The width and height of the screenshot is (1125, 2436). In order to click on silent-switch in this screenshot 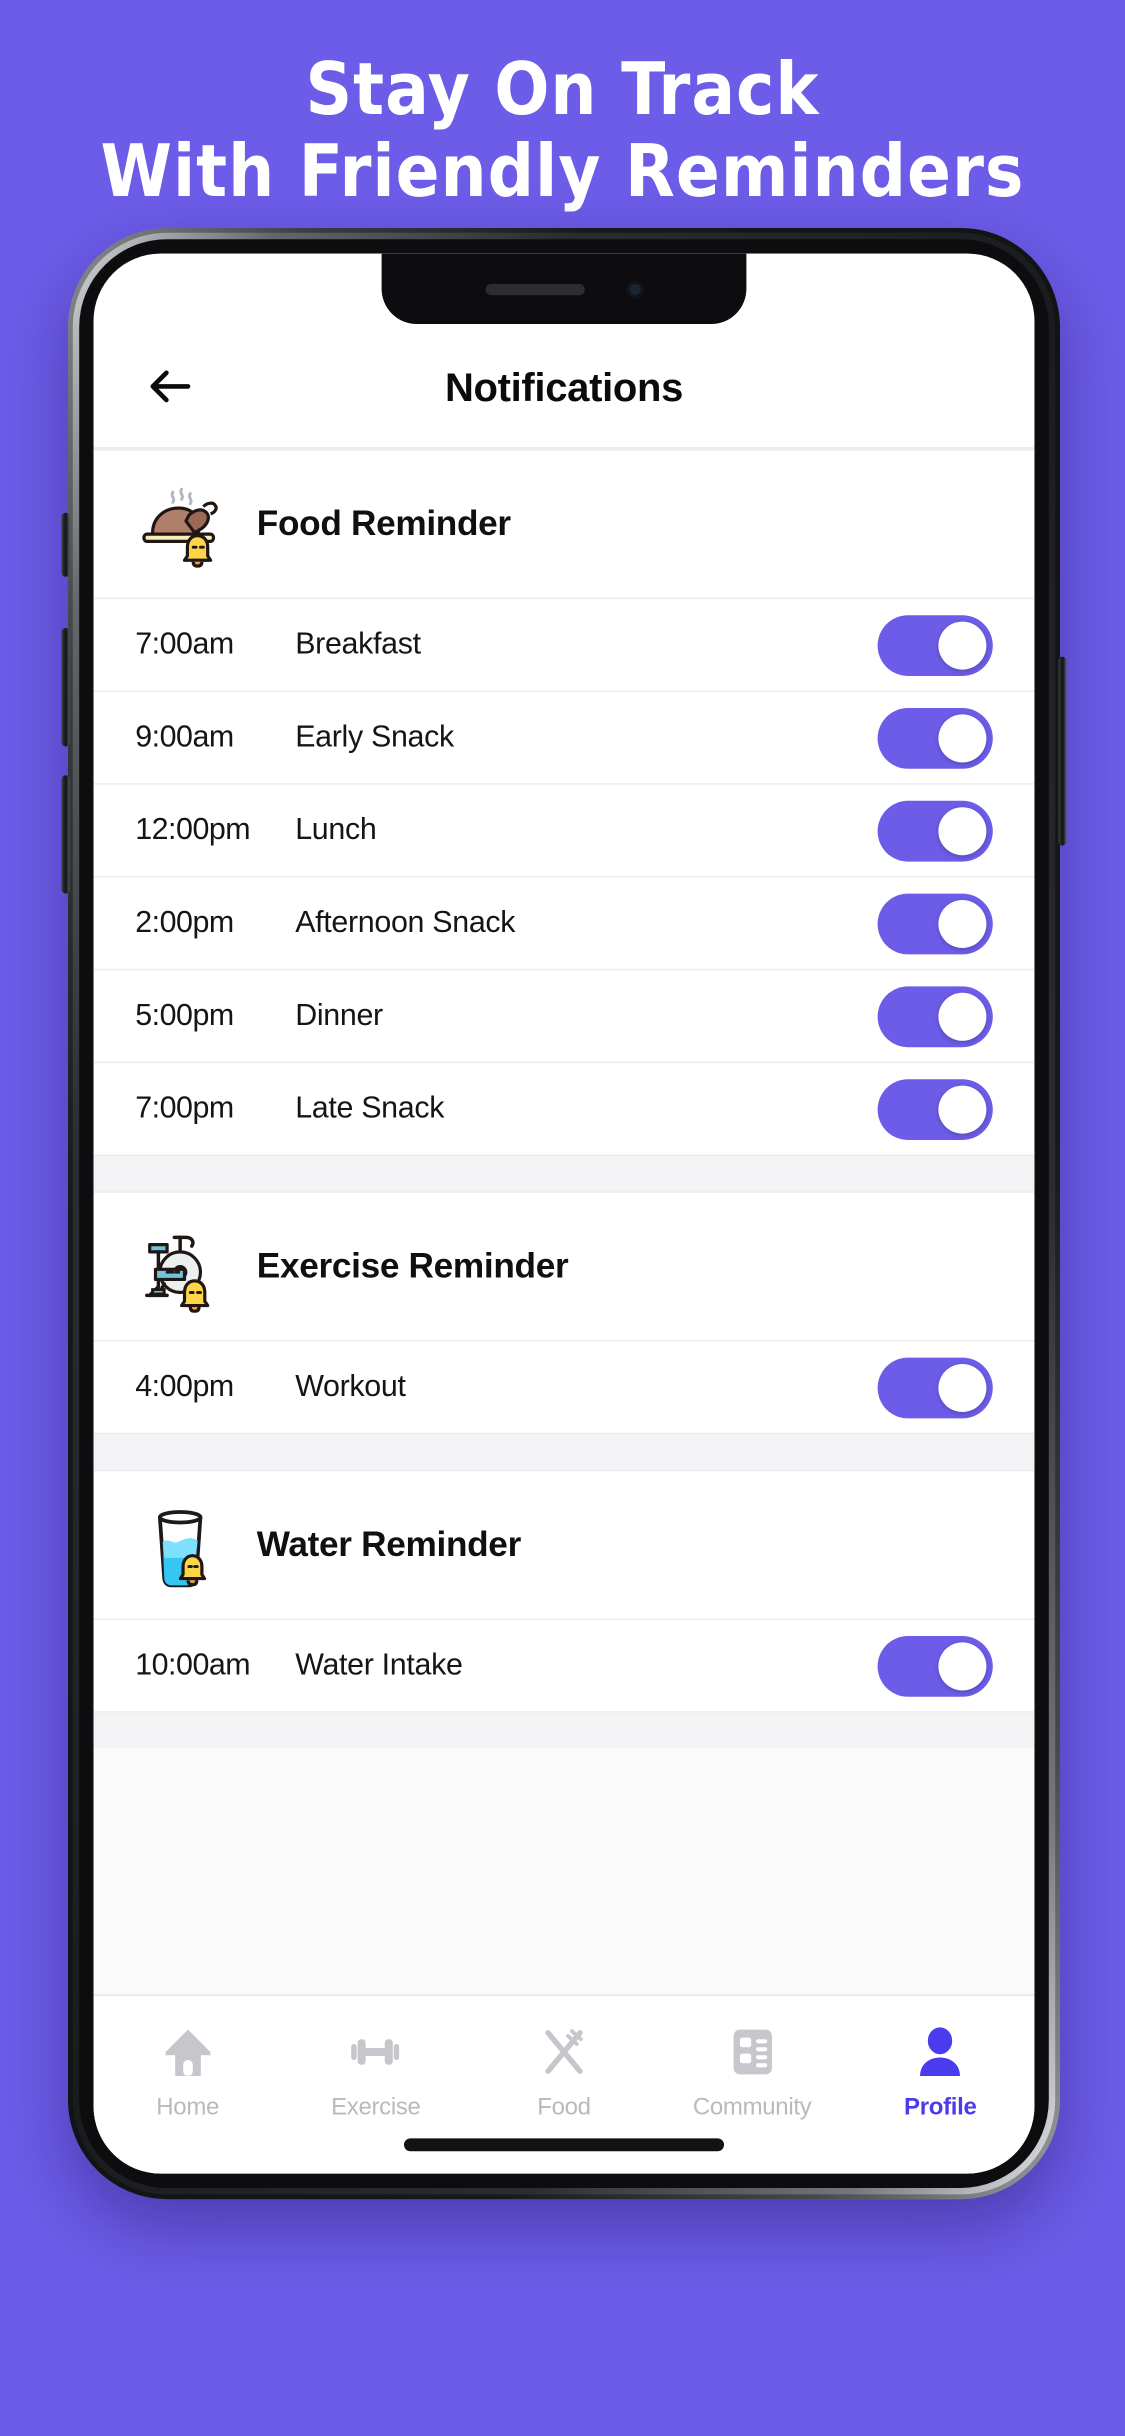, I will do `click(65, 544)`.